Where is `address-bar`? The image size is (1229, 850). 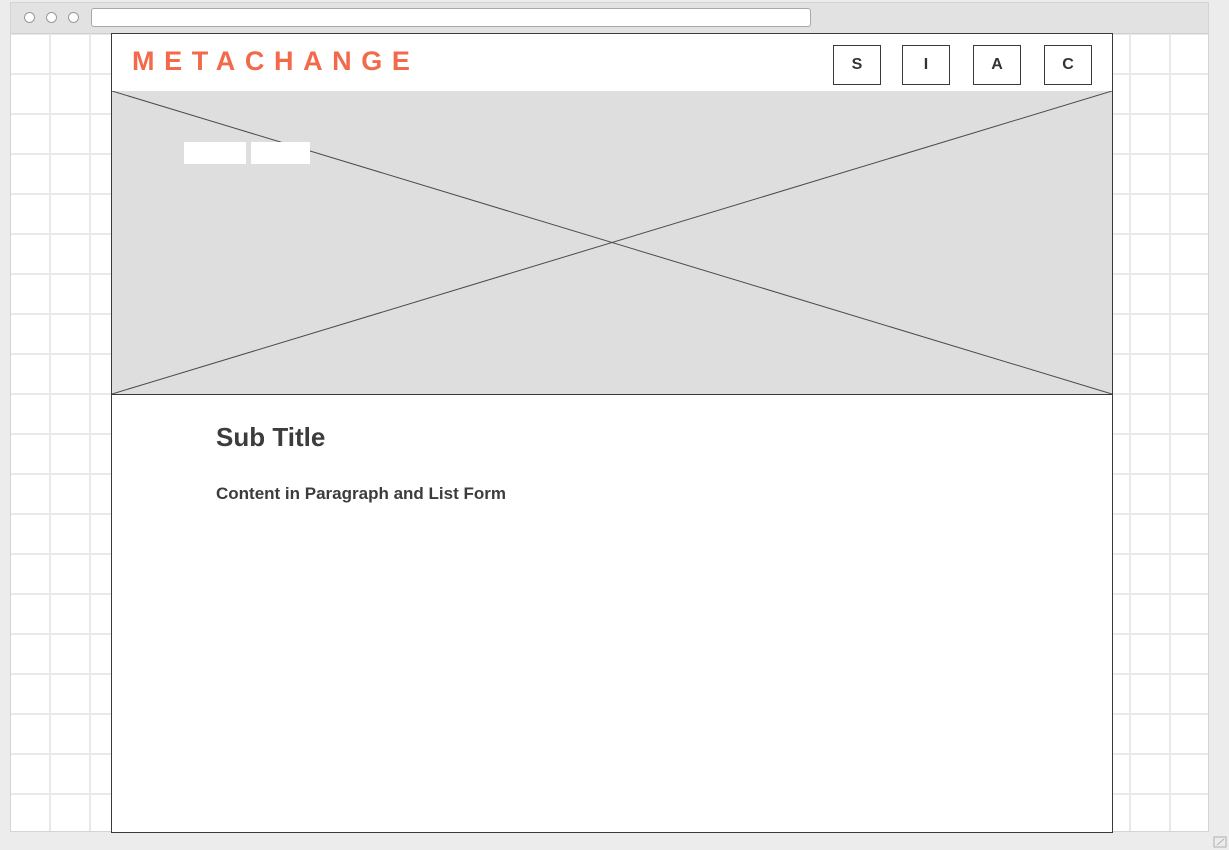
address-bar is located at coordinates (451, 17).